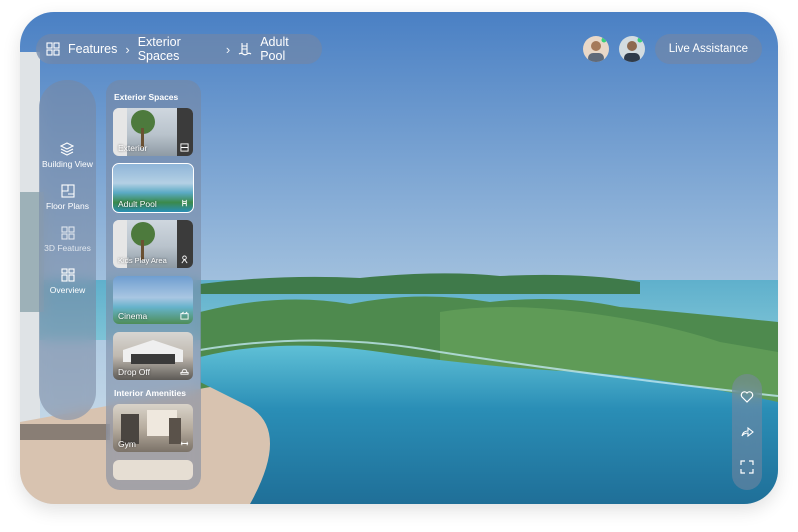  Describe the element at coordinates (184, 147) in the screenshot. I see `building-icon` at that location.